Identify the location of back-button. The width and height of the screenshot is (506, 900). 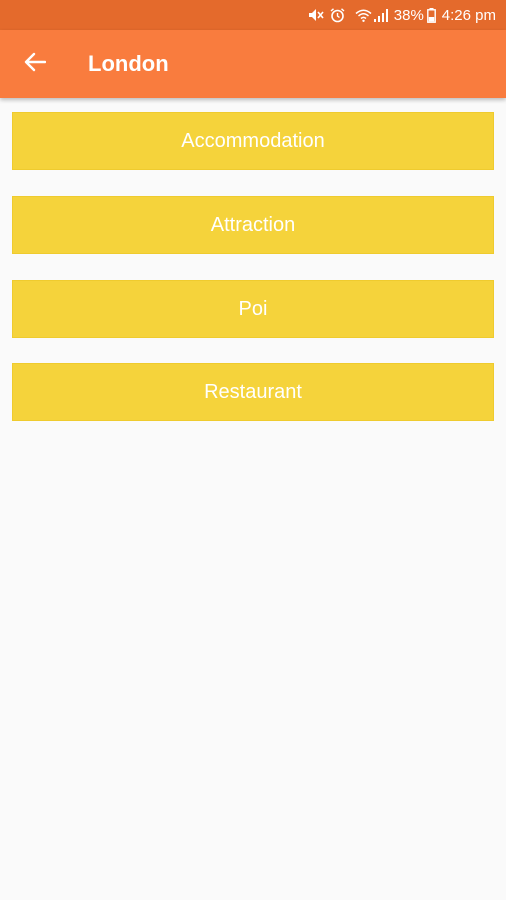
(35, 64).